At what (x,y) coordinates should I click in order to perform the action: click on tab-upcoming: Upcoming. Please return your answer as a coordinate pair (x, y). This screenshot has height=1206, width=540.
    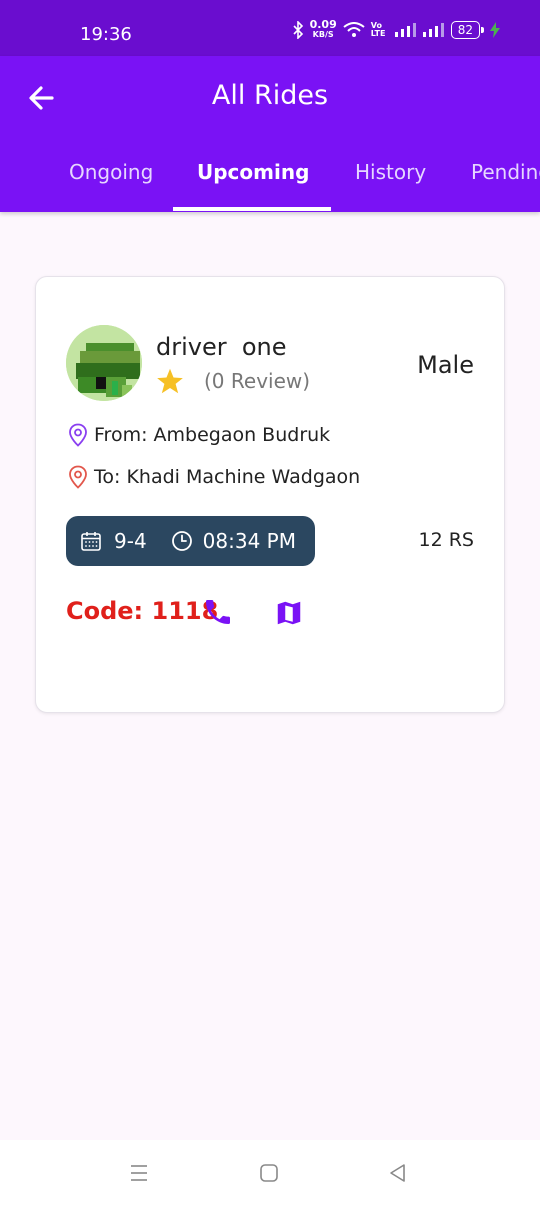
    Looking at the image, I should click on (253, 172).